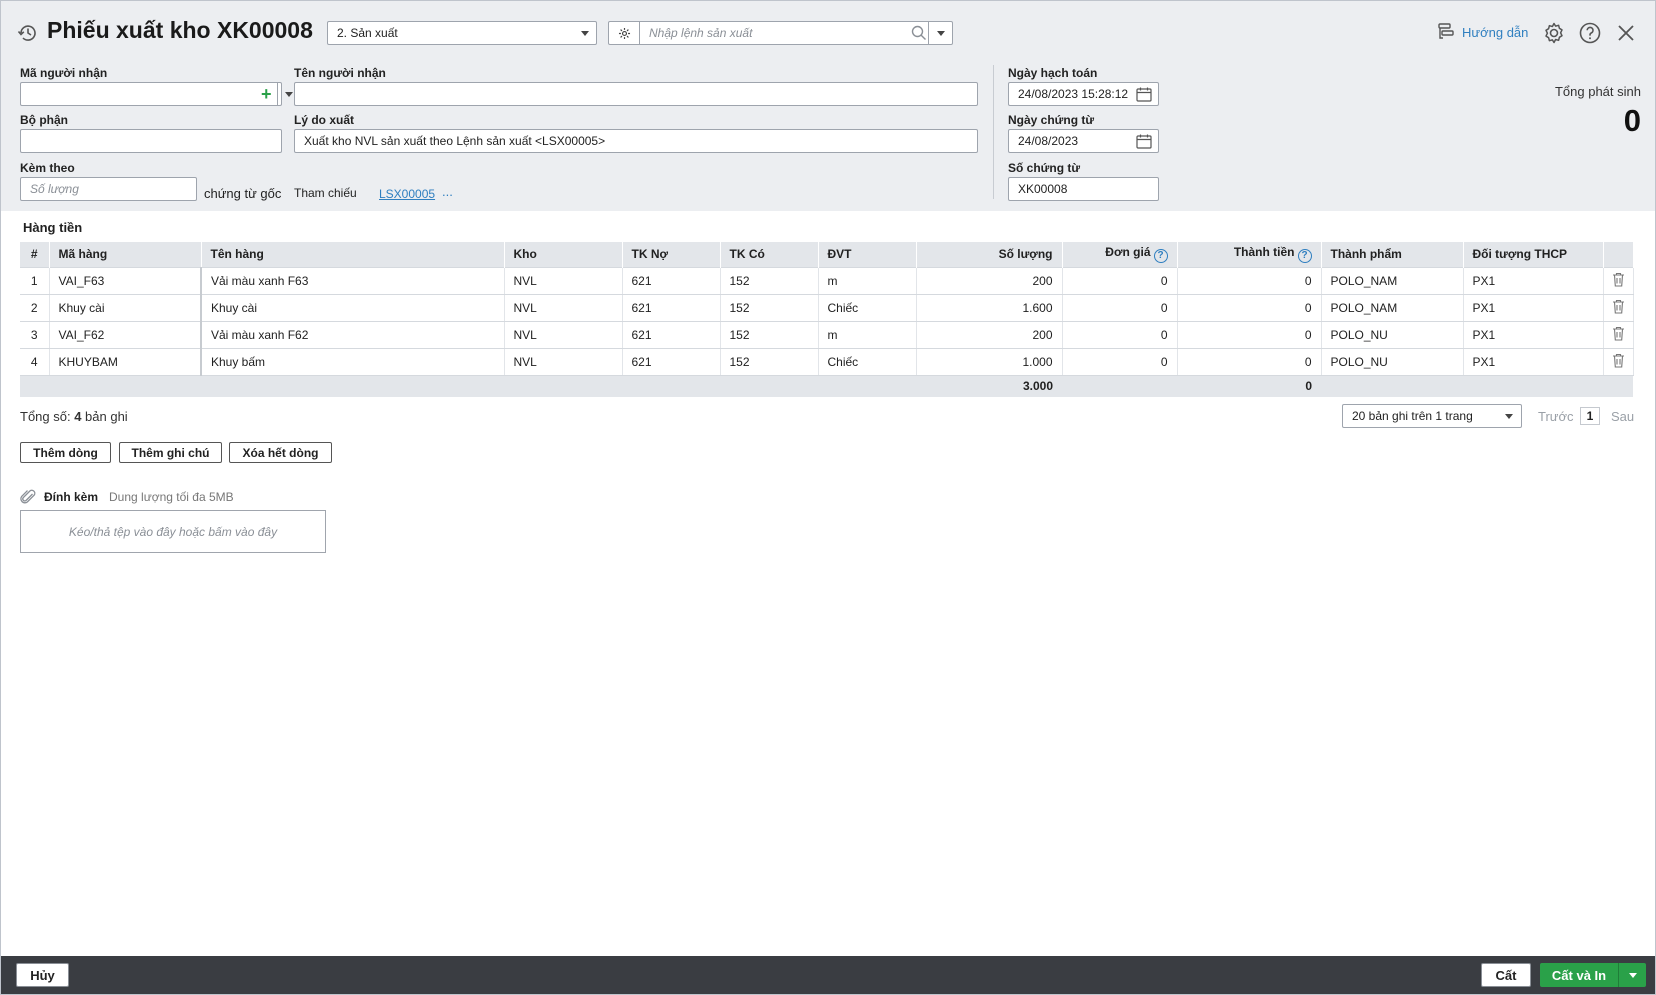 This screenshot has width=1656, height=995. I want to click on column-header-unit: ĐVT, so click(867, 254).